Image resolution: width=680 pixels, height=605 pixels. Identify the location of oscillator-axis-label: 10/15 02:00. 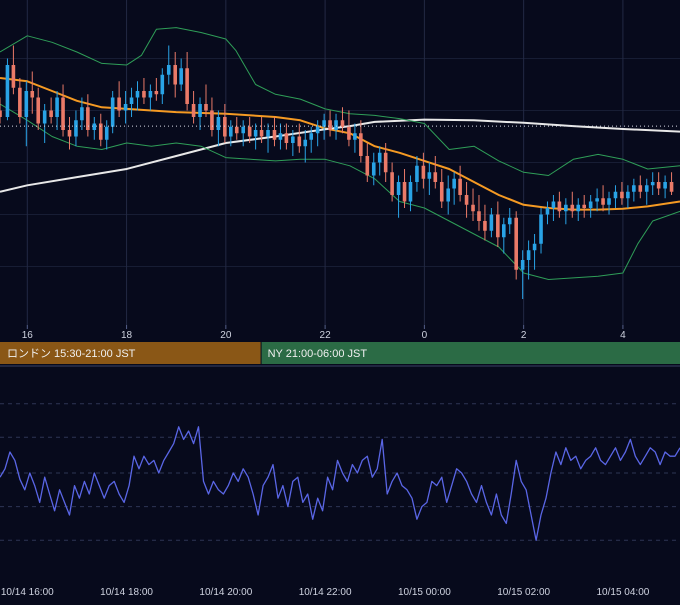
(523, 592).